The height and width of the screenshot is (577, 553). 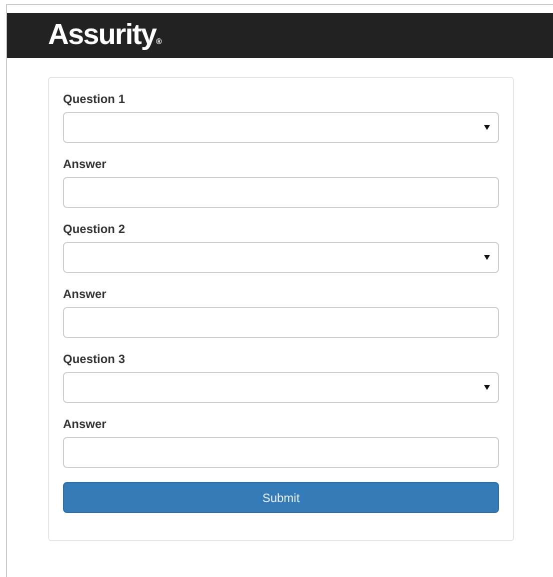 What do you see at coordinates (94, 229) in the screenshot?
I see `field-label: Question 2` at bounding box center [94, 229].